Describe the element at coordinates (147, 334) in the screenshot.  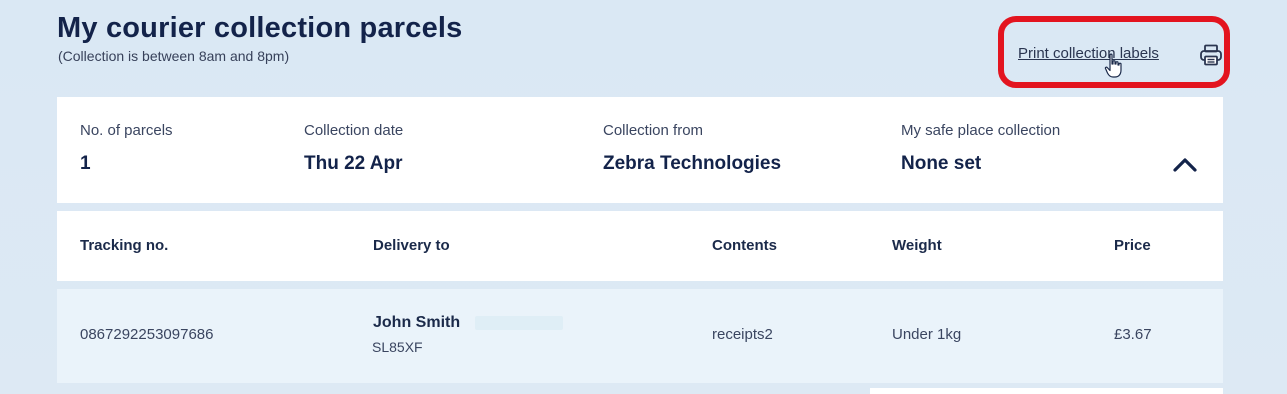
I see `tracking-number: 0867292253097686` at that location.